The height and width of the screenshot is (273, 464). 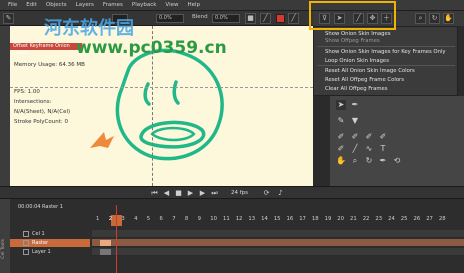 What do you see at coordinates (355, 121) in the screenshot?
I see `fill-tool-icon: ▼` at bounding box center [355, 121].